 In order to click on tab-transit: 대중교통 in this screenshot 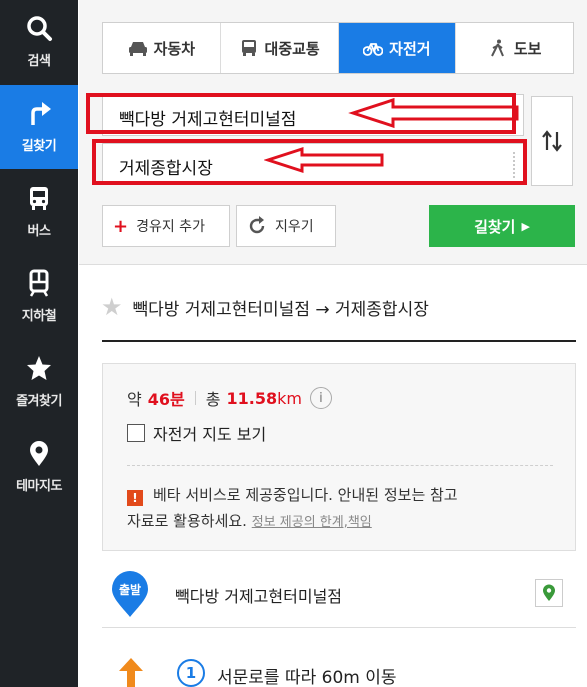, I will do `click(280, 48)`.